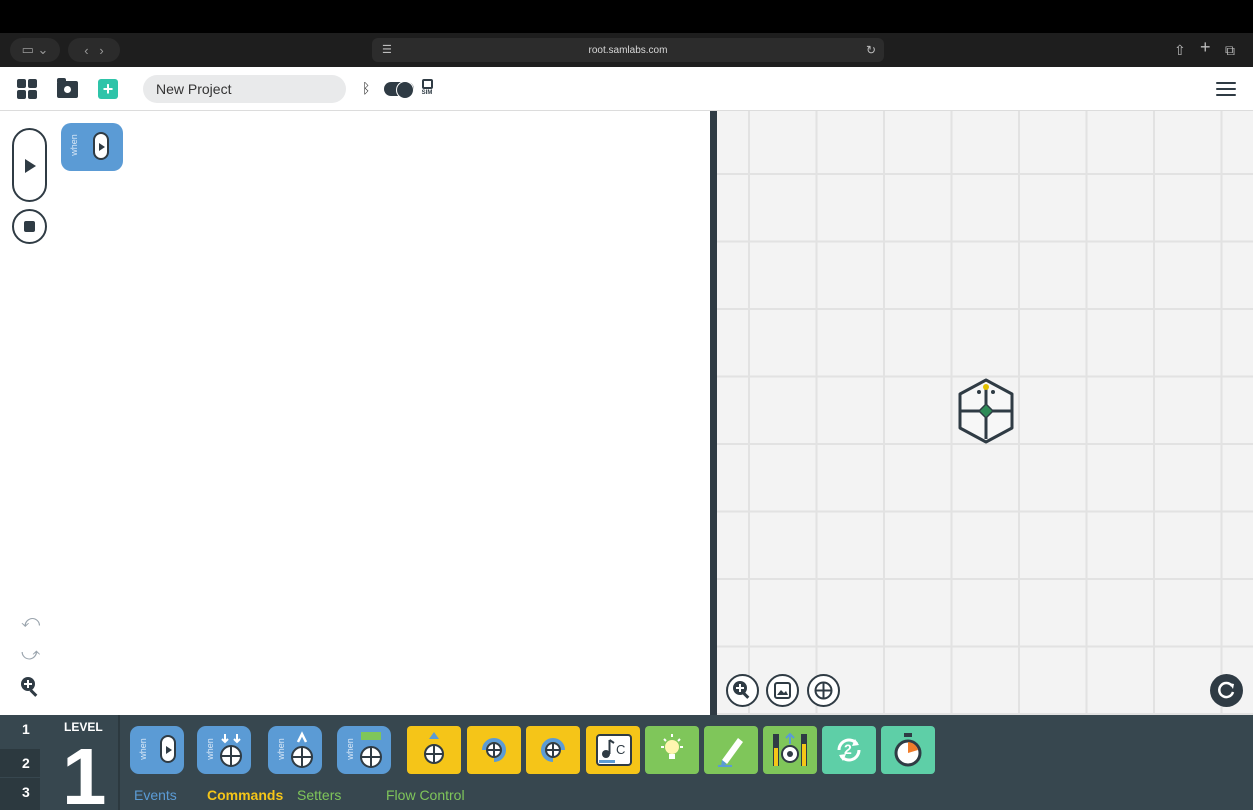 This screenshot has width=1253, height=810. Describe the element at coordinates (20, 794) in the screenshot. I see `level-3-tab: 3` at that location.